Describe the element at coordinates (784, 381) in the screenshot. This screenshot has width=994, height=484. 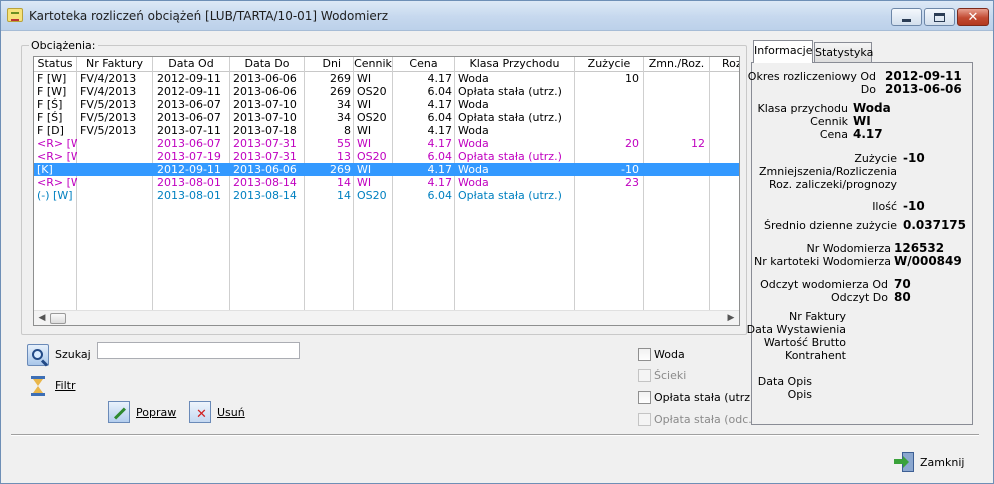
I see `date-description-label: Data Opis` at that location.